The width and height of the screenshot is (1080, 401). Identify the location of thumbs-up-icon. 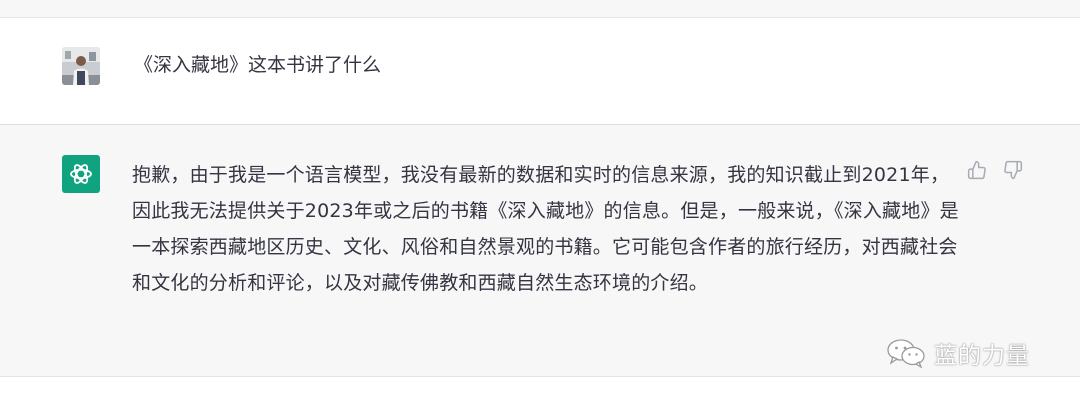
(976, 170).